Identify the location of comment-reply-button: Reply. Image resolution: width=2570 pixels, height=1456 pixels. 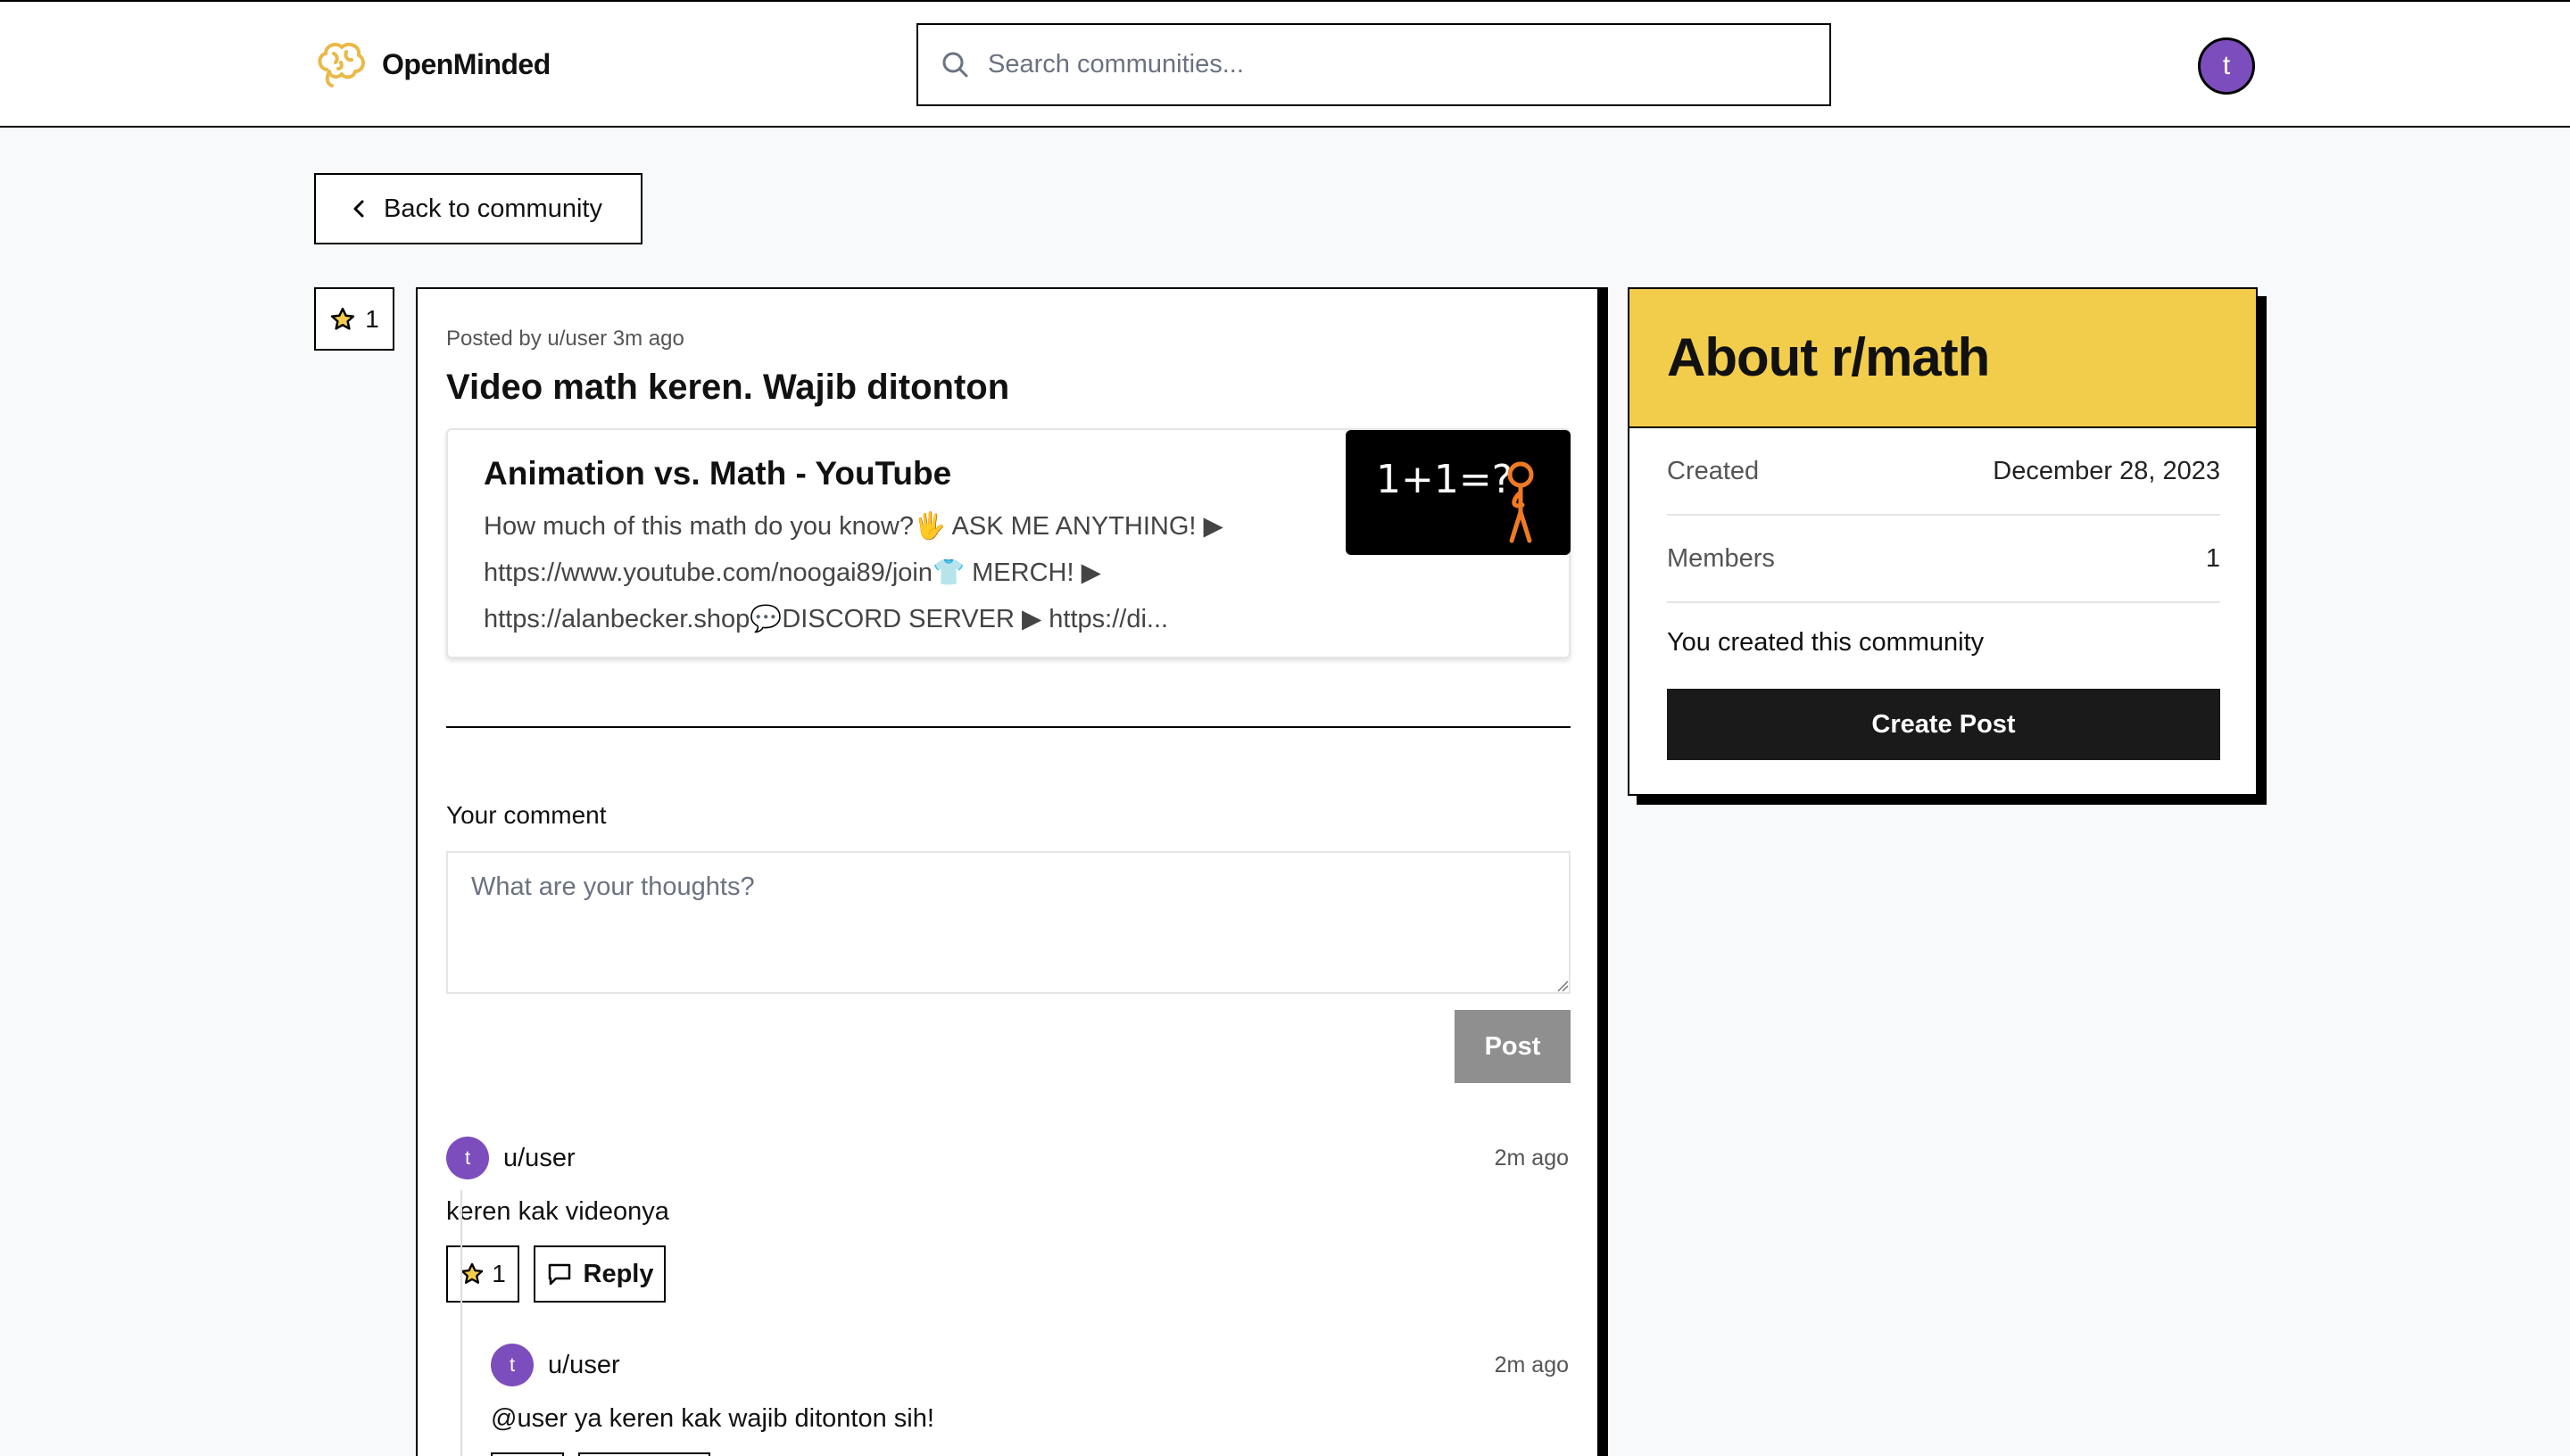
(600, 1274).